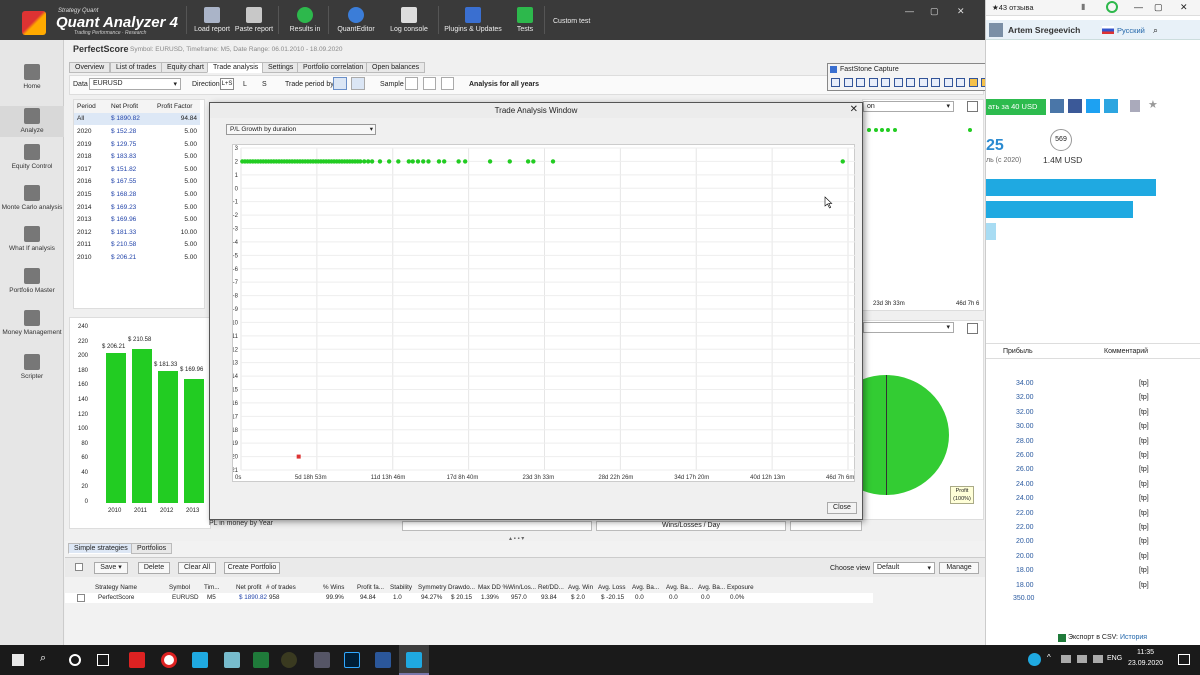  I want to click on table-row: 28.00 [tp], so click(1093, 443).